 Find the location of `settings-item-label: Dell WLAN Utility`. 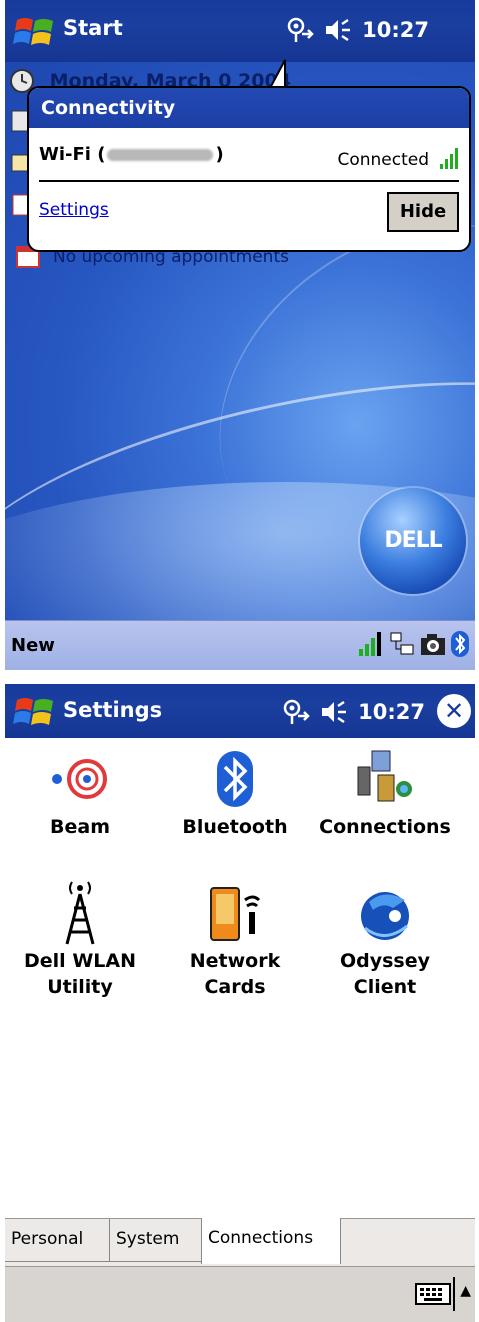

settings-item-label: Dell WLAN Utility is located at coordinates (80, 974).